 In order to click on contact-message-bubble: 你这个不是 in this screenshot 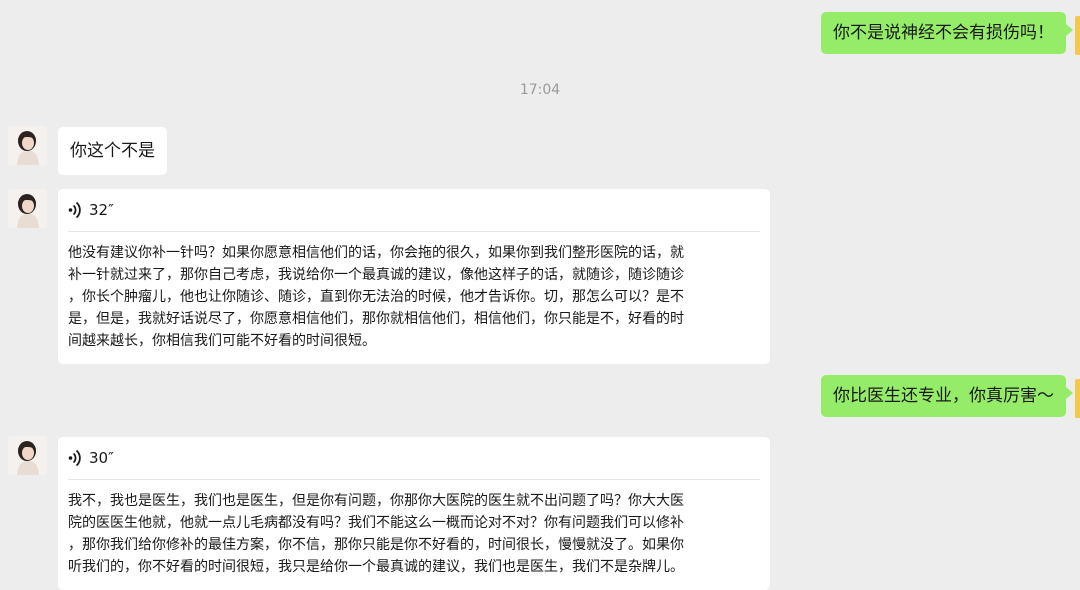, I will do `click(112, 151)`.